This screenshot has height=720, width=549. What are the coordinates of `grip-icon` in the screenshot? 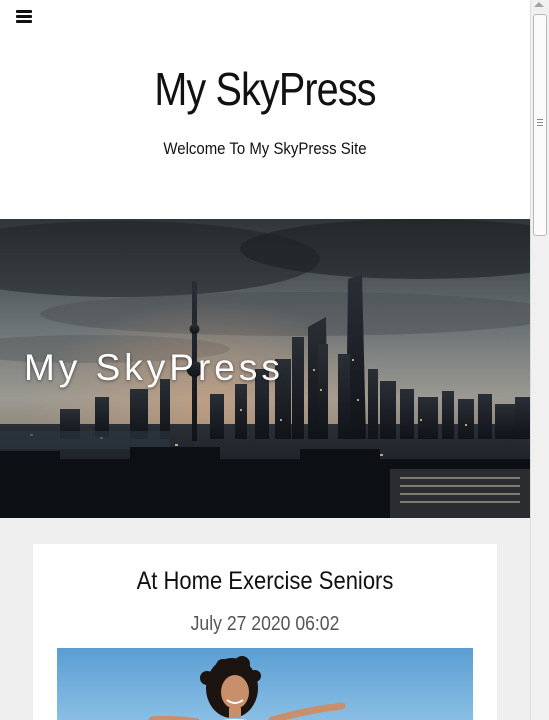 It's located at (540, 123).